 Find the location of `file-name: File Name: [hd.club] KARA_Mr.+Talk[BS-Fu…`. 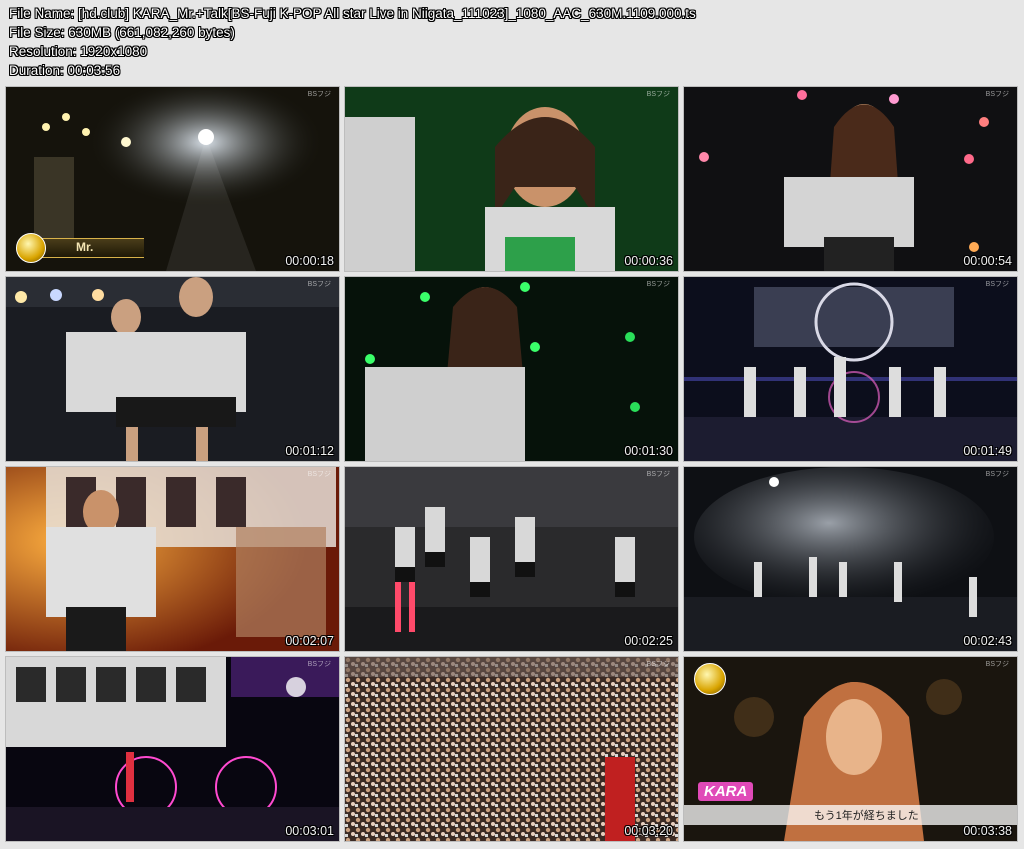

file-name: File Name: [hd.club] KARA_Mr.+Talk[BS-Fu… is located at coordinates (352, 13).